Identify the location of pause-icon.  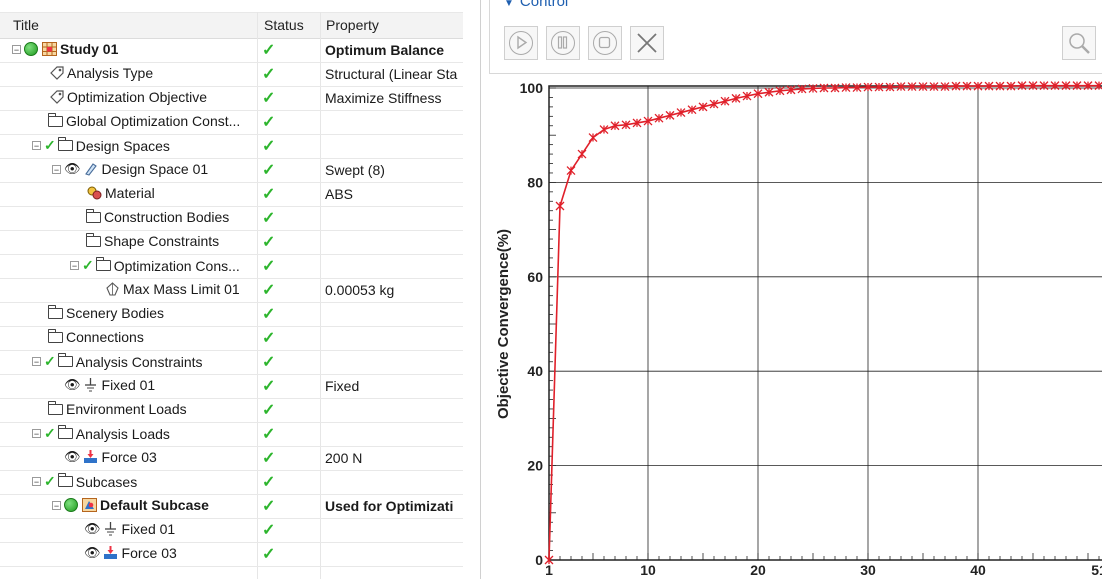
(563, 43).